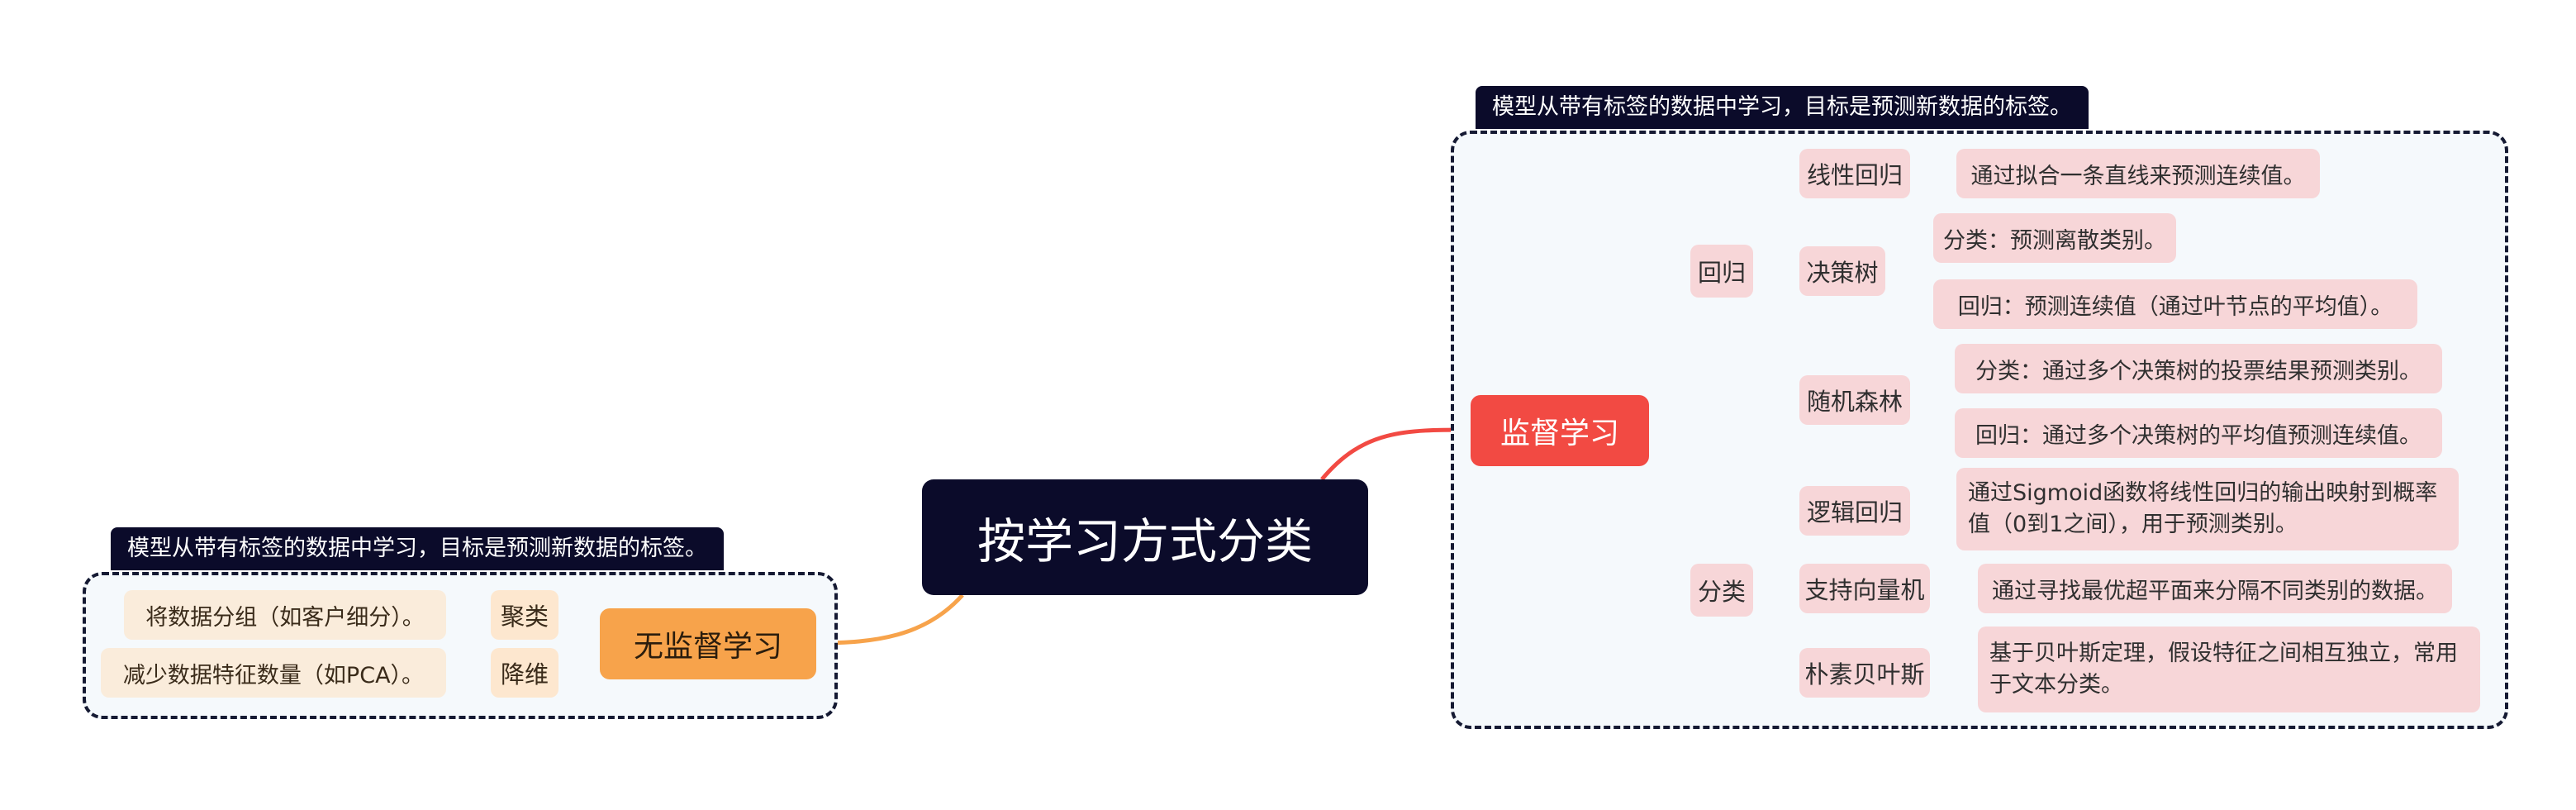 The height and width of the screenshot is (810, 2576). What do you see at coordinates (889, 620) in the screenshot?
I see `connector-root-unsupervised` at bounding box center [889, 620].